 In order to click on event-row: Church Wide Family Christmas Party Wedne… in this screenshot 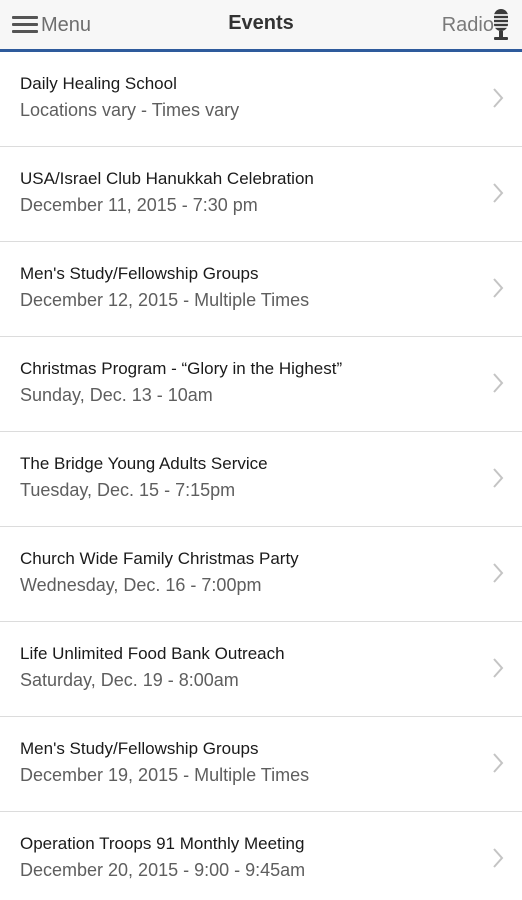, I will do `click(261, 574)`.